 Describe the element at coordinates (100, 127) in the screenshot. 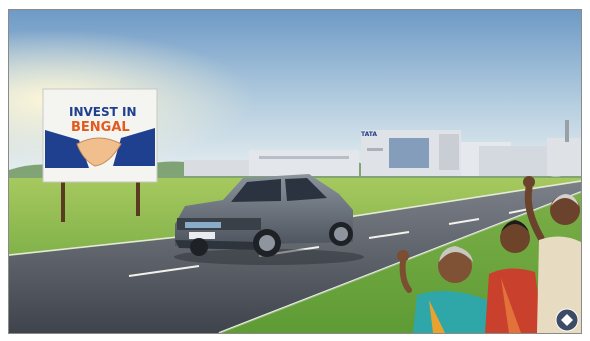

I see `billboard-line2: BENGAL` at that location.